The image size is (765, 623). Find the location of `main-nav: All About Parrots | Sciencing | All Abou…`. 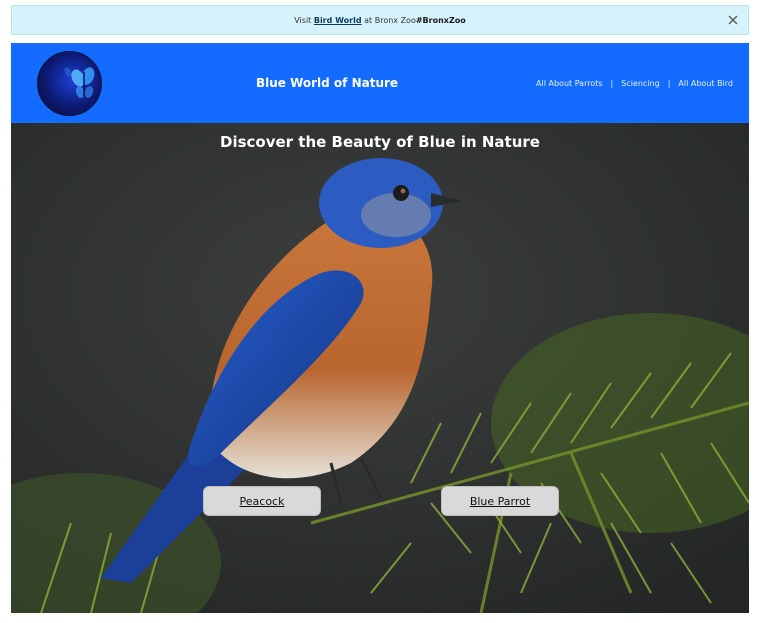

main-nav: All About Parrots | Sciencing | All Abou… is located at coordinates (634, 83).